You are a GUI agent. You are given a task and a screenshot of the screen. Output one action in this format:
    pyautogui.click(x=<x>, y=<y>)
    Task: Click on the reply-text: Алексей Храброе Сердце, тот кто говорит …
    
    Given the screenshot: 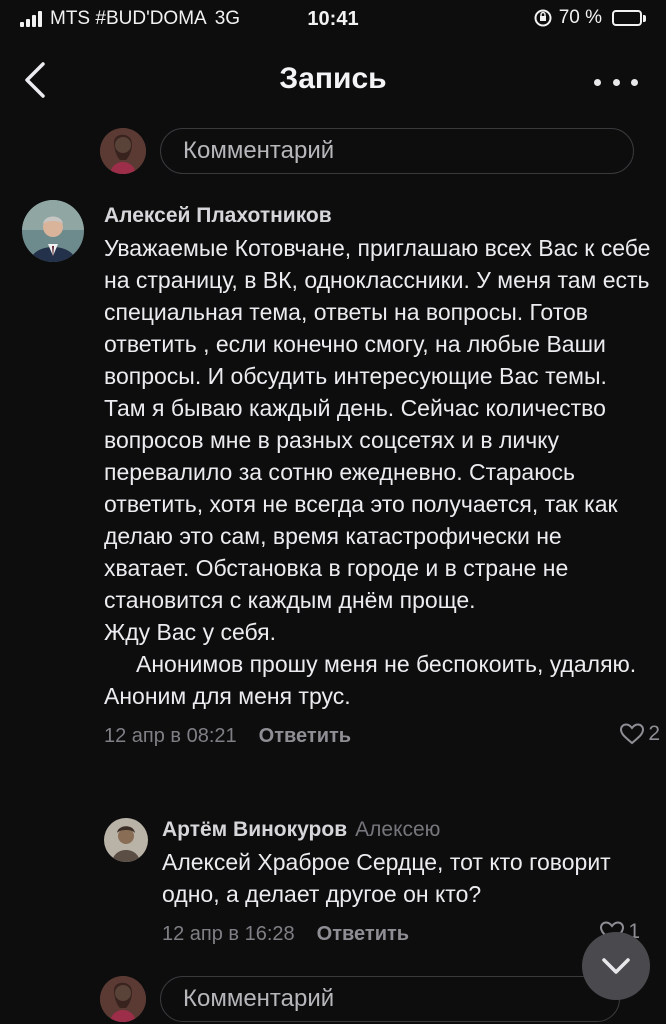 What is the action you would take?
    pyautogui.click(x=386, y=878)
    